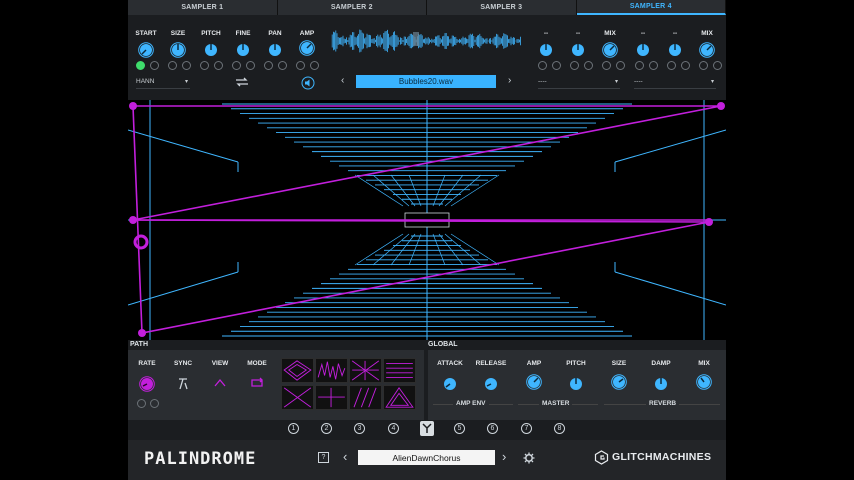 Image resolution: width=854 pixels, height=480 pixels. Describe the element at coordinates (342, 80) in the screenshot. I see `chevron-left-icon: ‹` at that location.